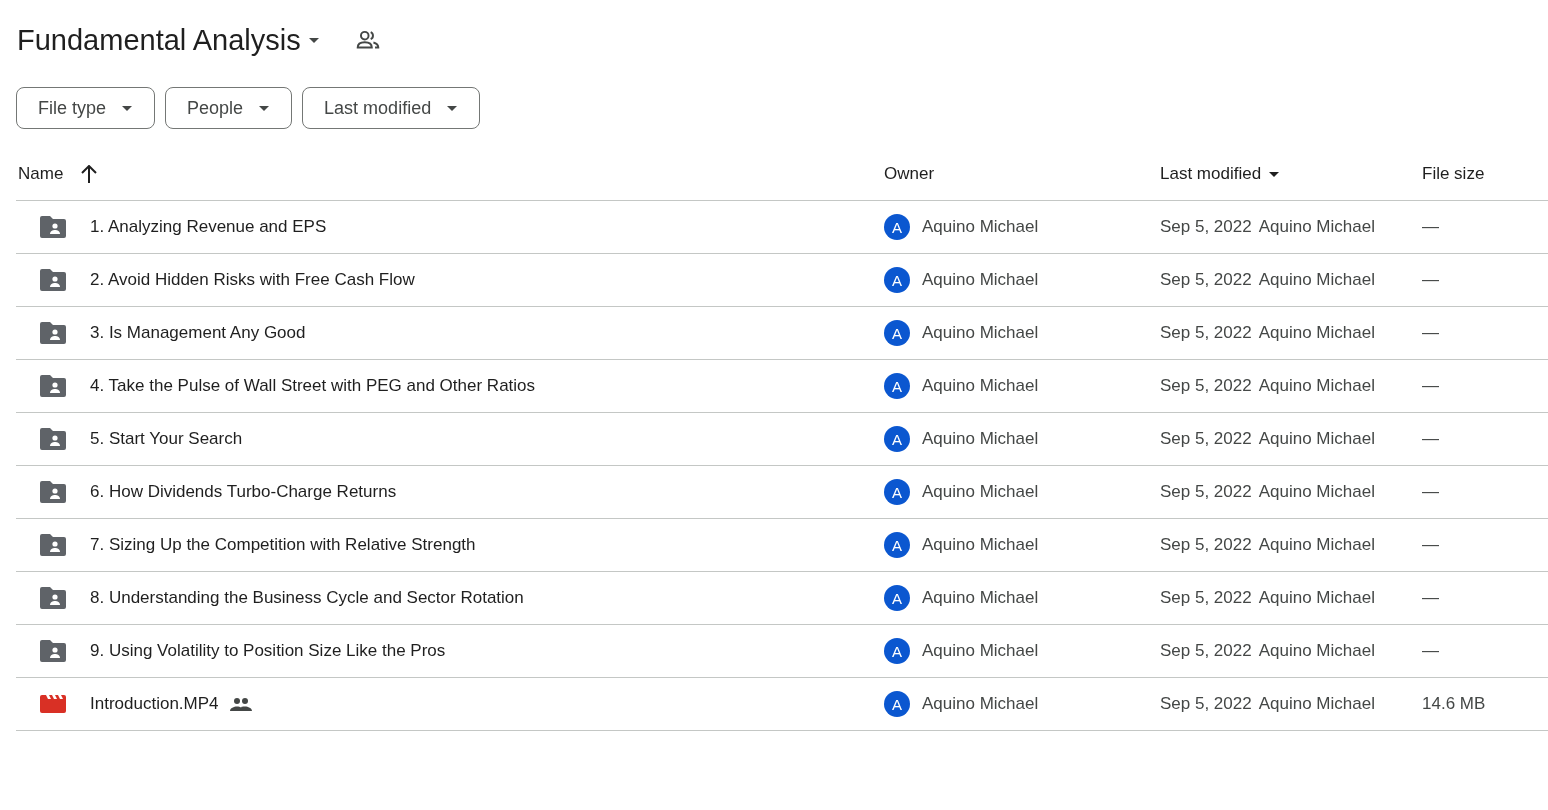  I want to click on column-header: Name, so click(41, 174).